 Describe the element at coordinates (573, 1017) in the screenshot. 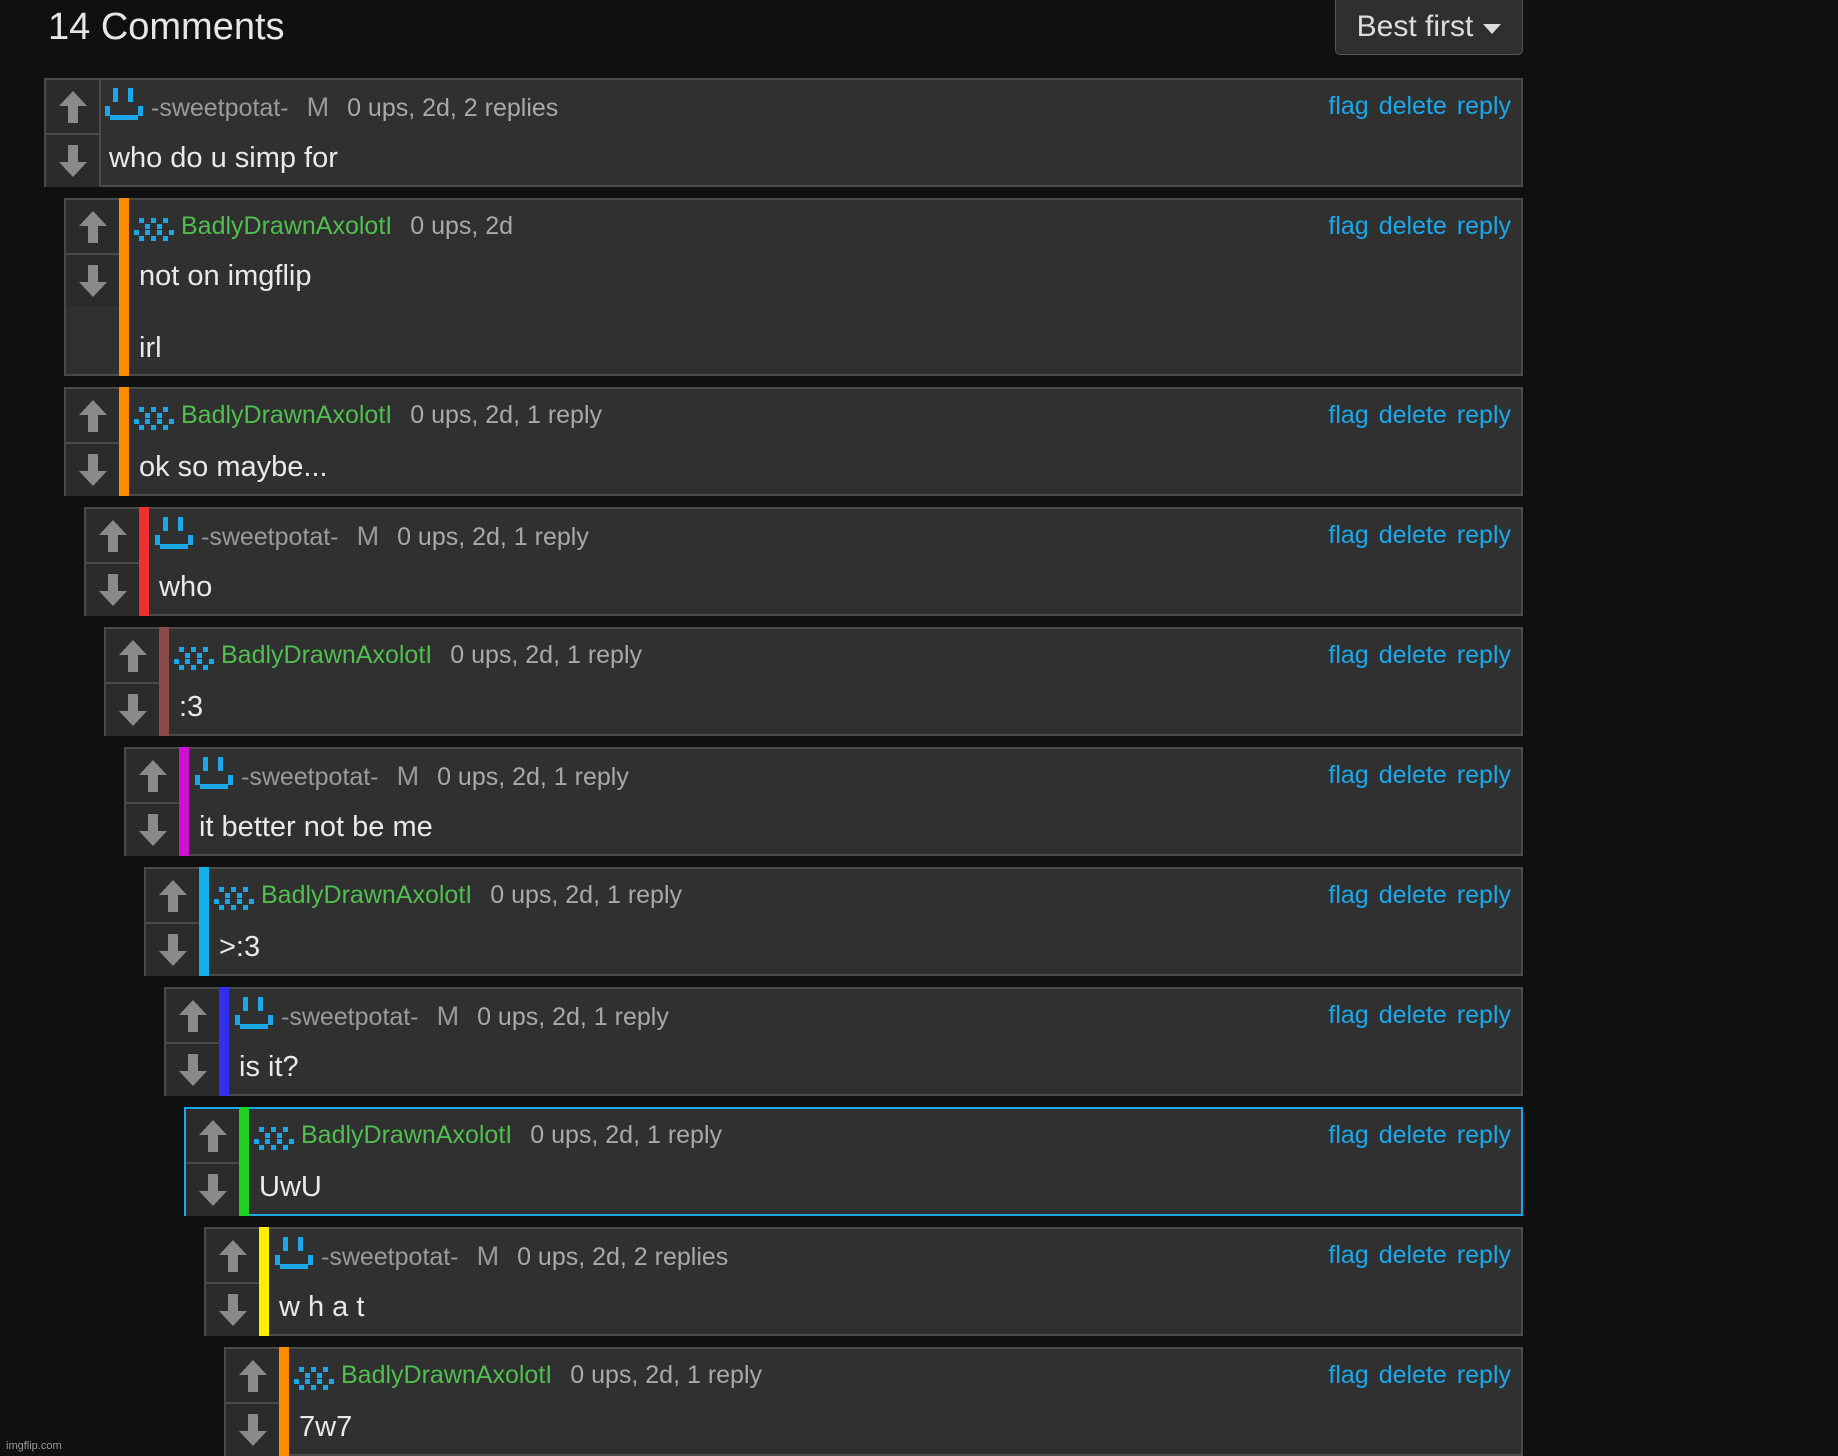

I see `comment-stats: 0 ups, 2d, 1 reply` at that location.